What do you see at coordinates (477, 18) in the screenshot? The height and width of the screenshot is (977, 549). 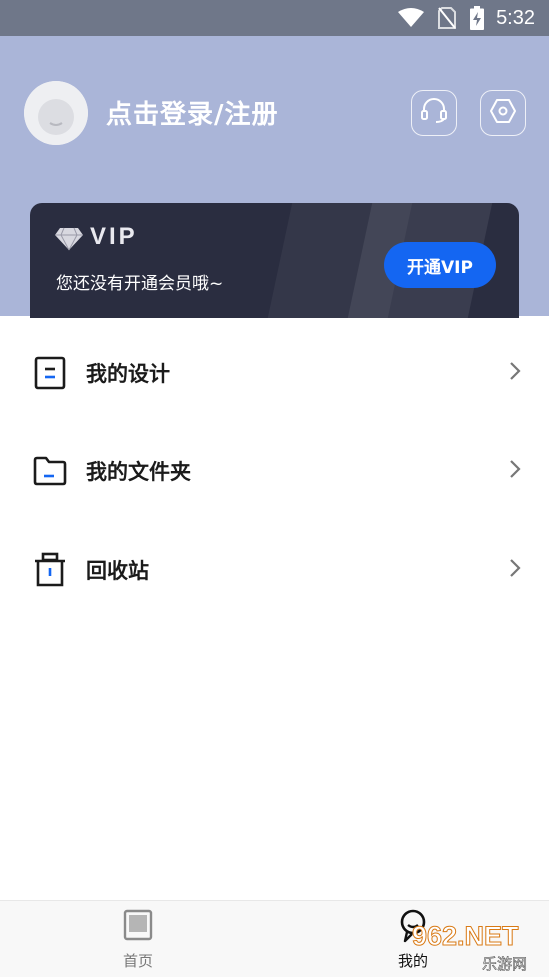 I see `battery-charging-icon` at bounding box center [477, 18].